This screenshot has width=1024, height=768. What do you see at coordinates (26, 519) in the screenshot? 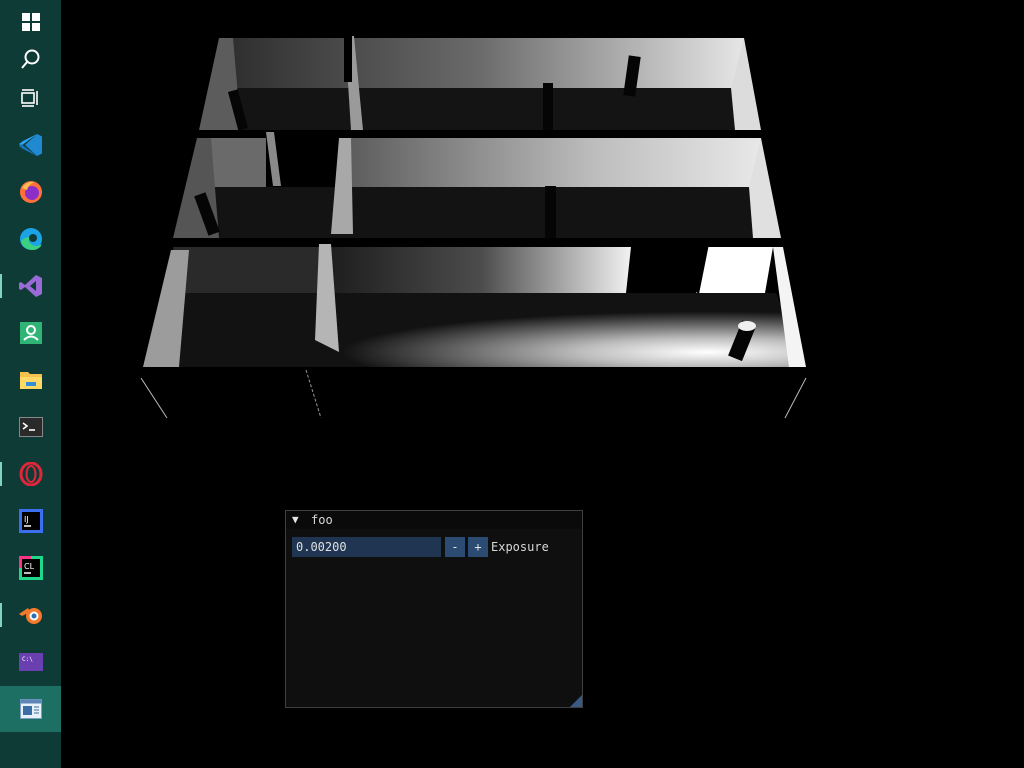
I see `svg-text: IJ` at bounding box center [26, 519].